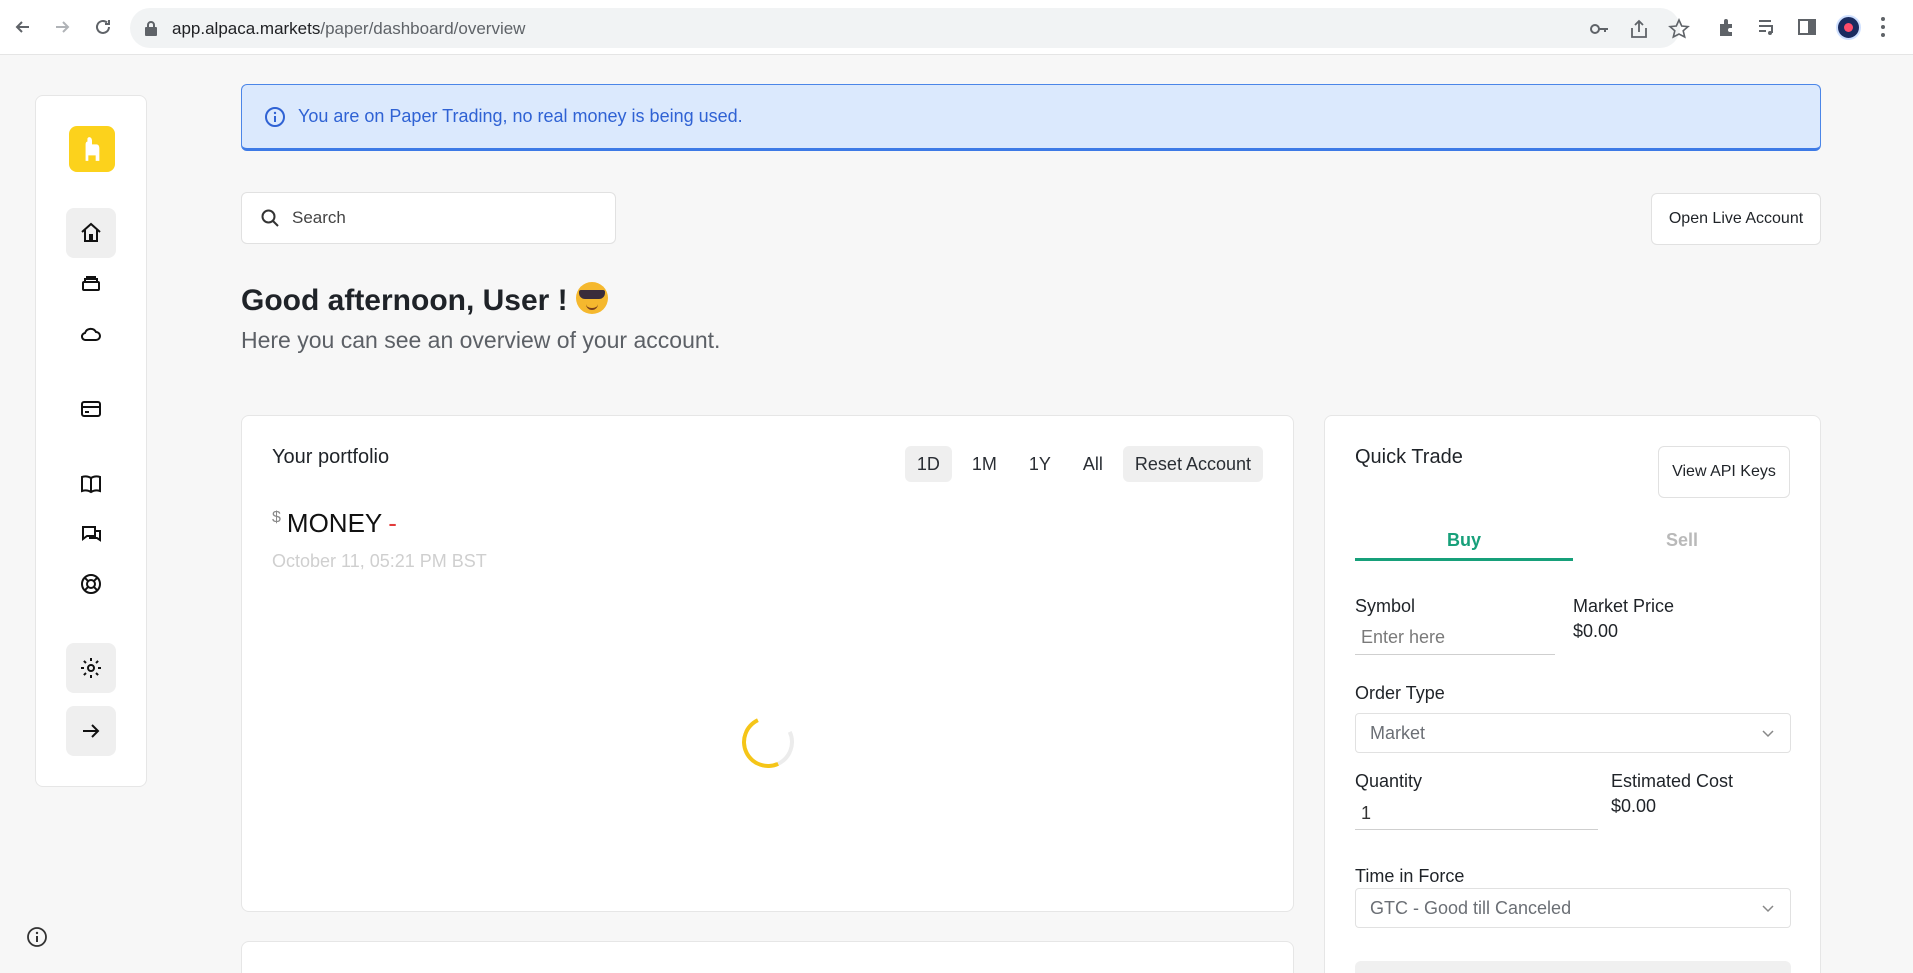 The width and height of the screenshot is (1913, 973). Describe the element at coordinates (1093, 464) in the screenshot. I see `range-all: All` at that location.